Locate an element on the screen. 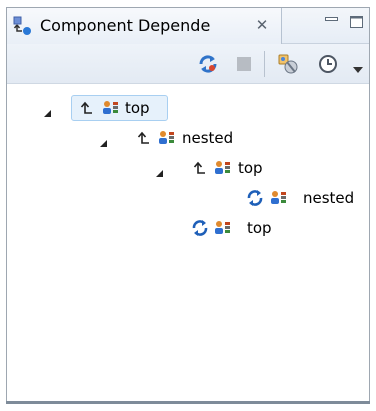 The height and width of the screenshot is (411, 376). scope-icon is located at coordinates (289, 64).